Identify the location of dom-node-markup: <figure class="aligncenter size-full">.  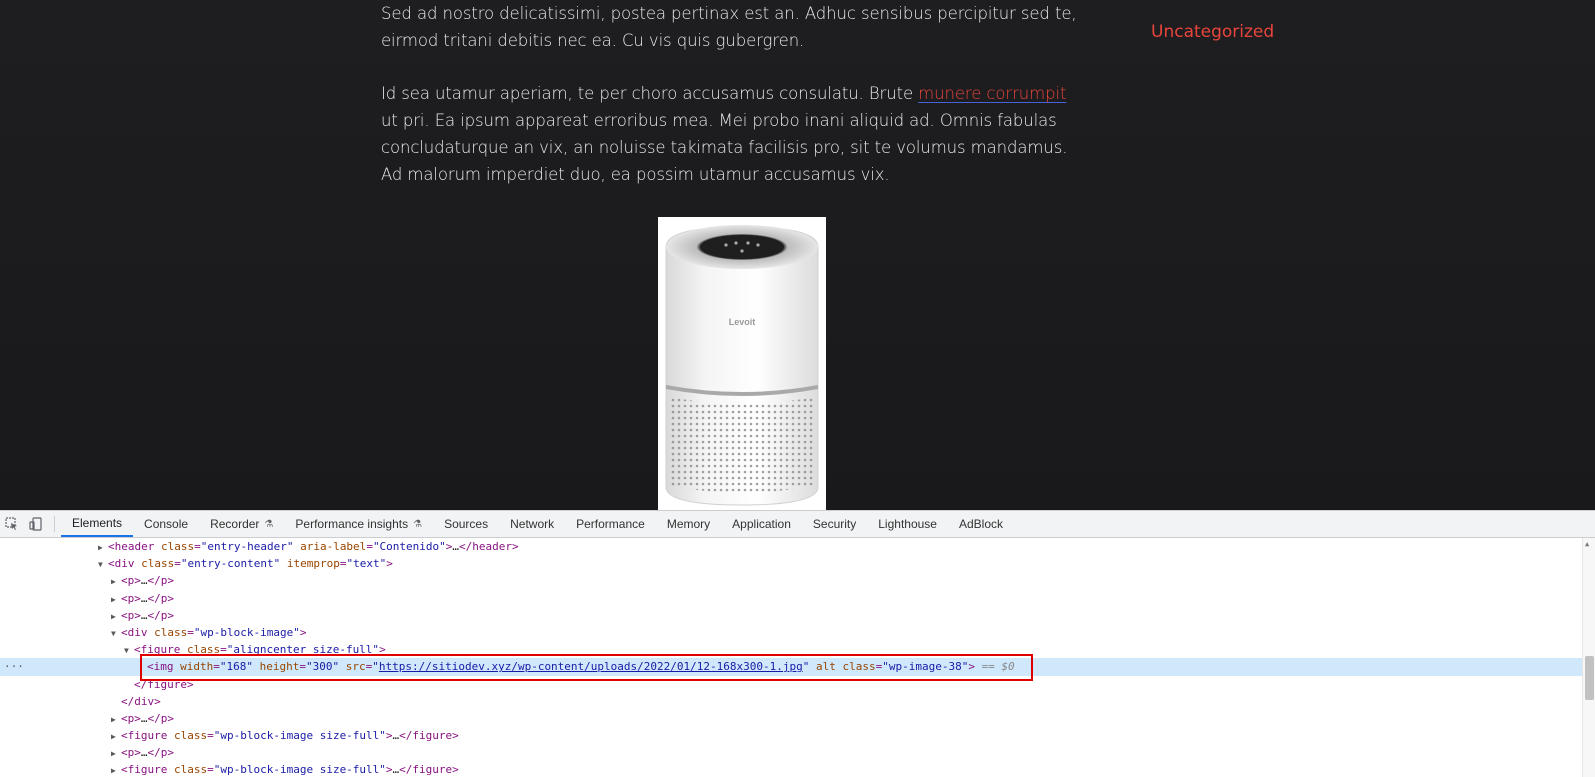
(260, 650).